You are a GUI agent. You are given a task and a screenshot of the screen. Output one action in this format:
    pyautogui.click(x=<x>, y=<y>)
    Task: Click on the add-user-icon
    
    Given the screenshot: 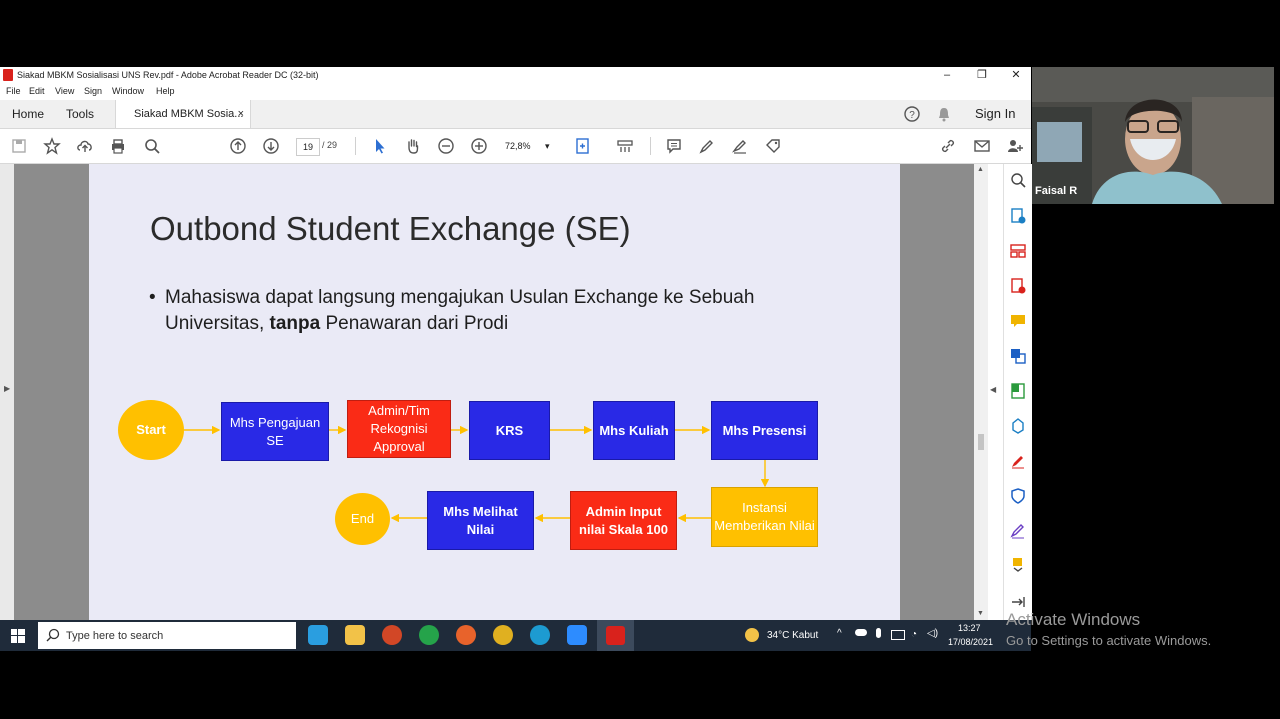 What is the action you would take?
    pyautogui.click(x=1015, y=146)
    